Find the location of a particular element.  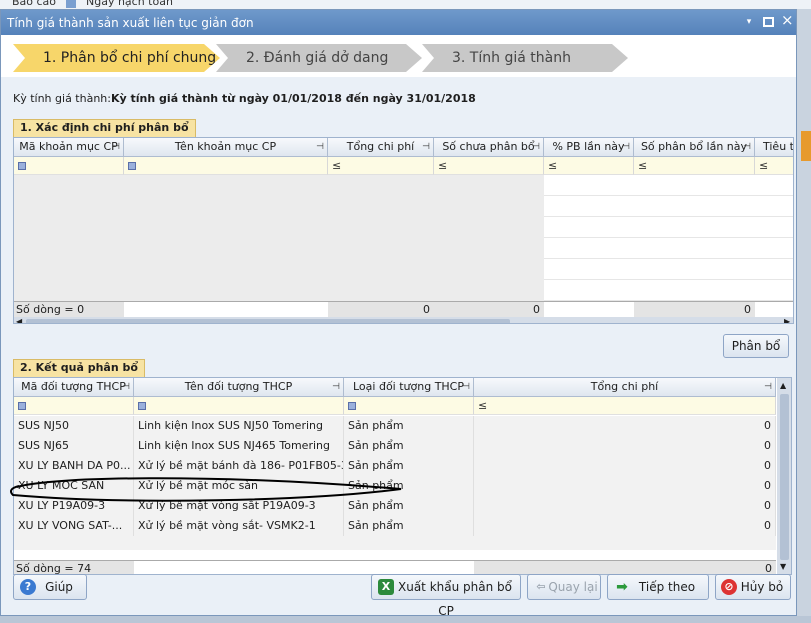

horizontal-scrollbar: ◀ ▶ is located at coordinates (403, 320).